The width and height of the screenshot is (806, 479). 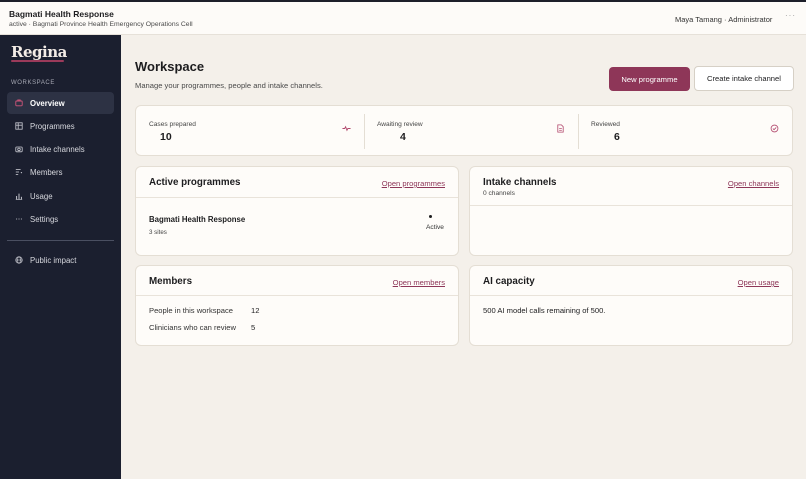 What do you see at coordinates (255, 310) in the screenshot?
I see `members-row-value: 12` at bounding box center [255, 310].